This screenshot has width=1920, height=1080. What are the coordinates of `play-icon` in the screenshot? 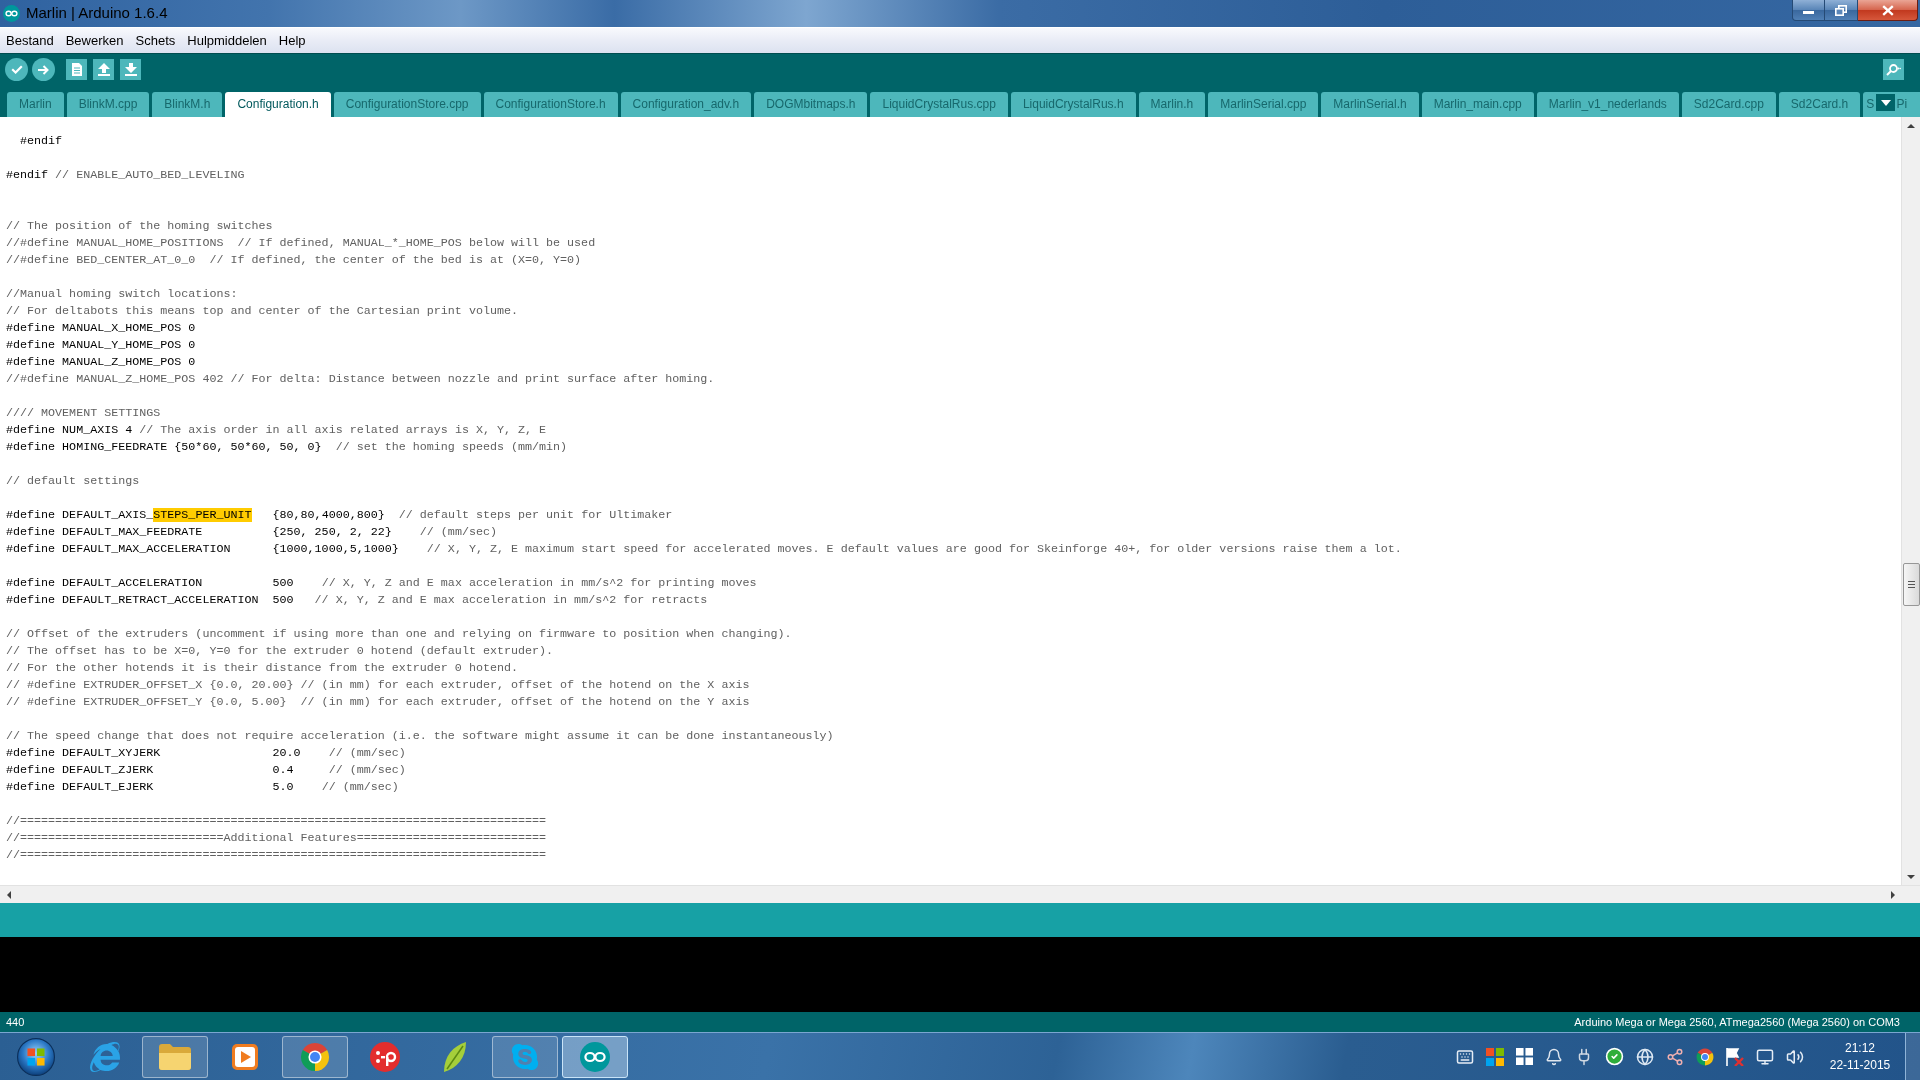 It's located at (245, 1056).